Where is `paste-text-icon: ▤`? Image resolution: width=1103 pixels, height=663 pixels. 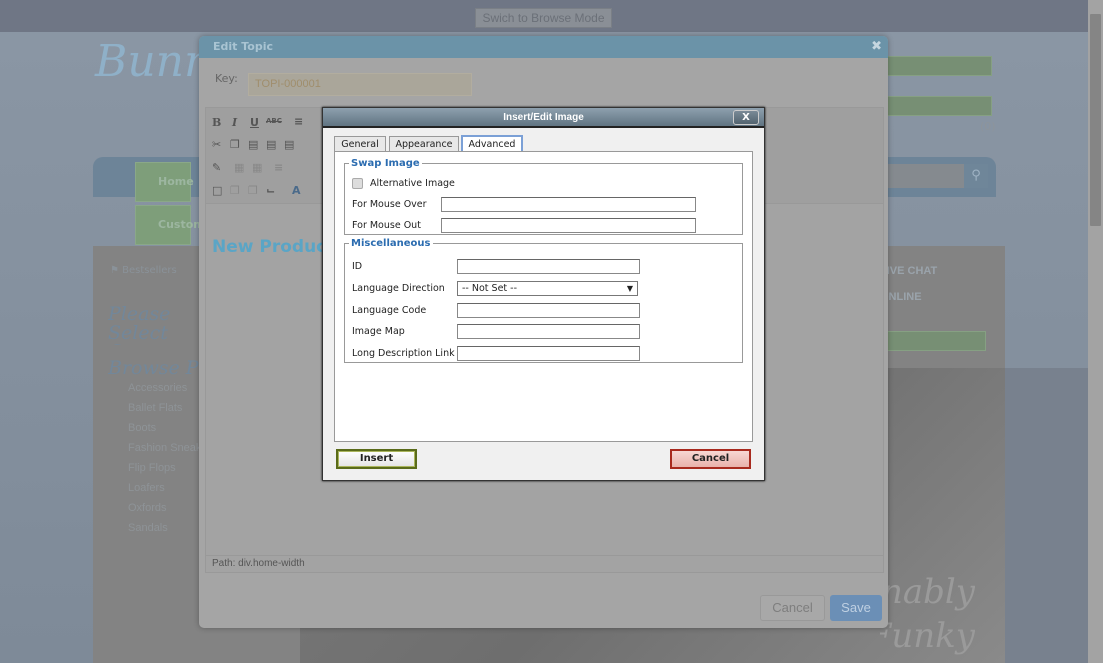
paste-text-icon: ▤ is located at coordinates (271, 144).